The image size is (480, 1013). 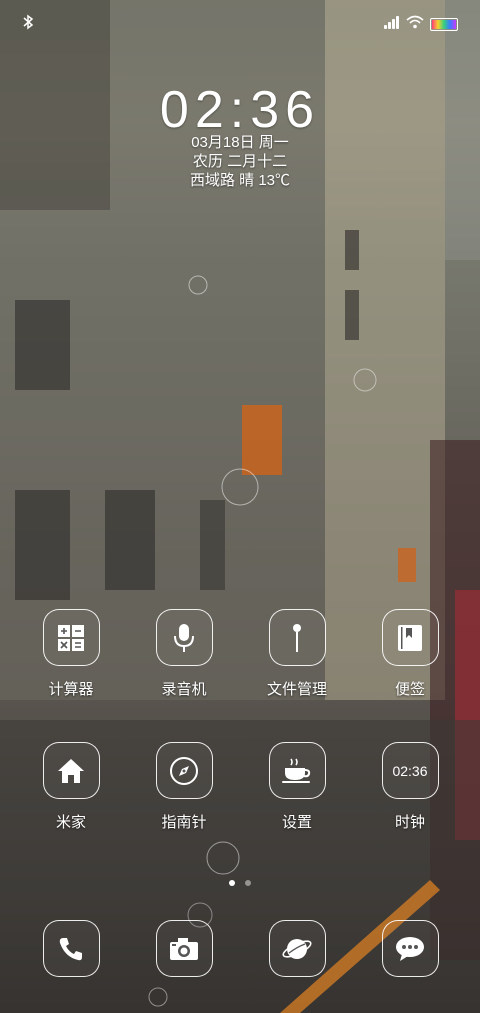 What do you see at coordinates (248, 883) in the screenshot?
I see `page-dot` at bounding box center [248, 883].